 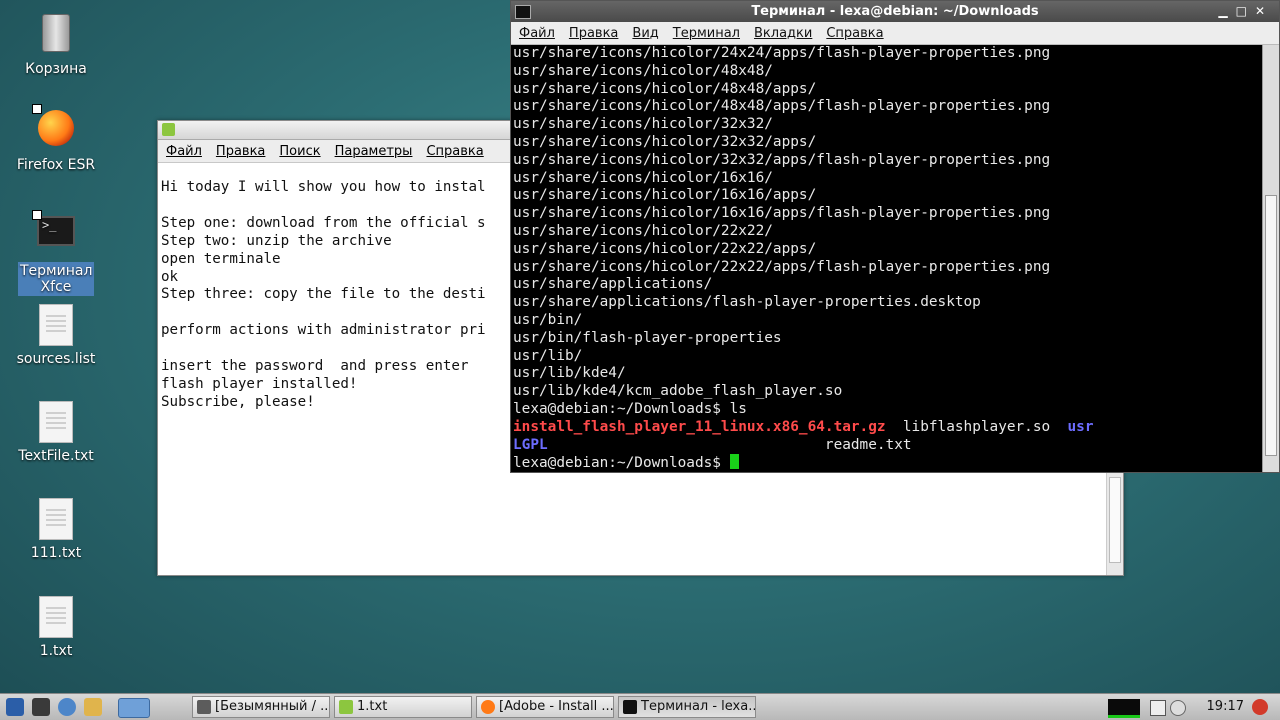 I want to click on ls-file-entry: readme.txt, so click(x=868, y=444).